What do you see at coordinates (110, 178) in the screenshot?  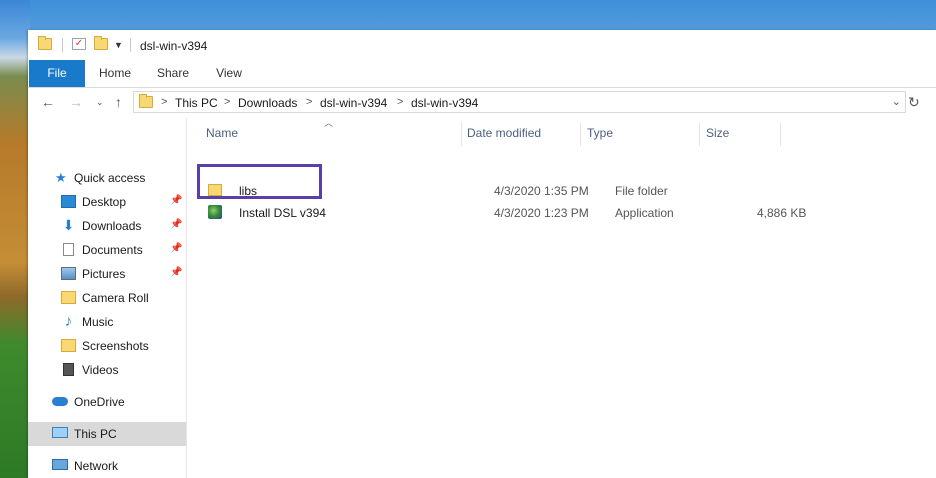 I see `nav-label: Quick access` at bounding box center [110, 178].